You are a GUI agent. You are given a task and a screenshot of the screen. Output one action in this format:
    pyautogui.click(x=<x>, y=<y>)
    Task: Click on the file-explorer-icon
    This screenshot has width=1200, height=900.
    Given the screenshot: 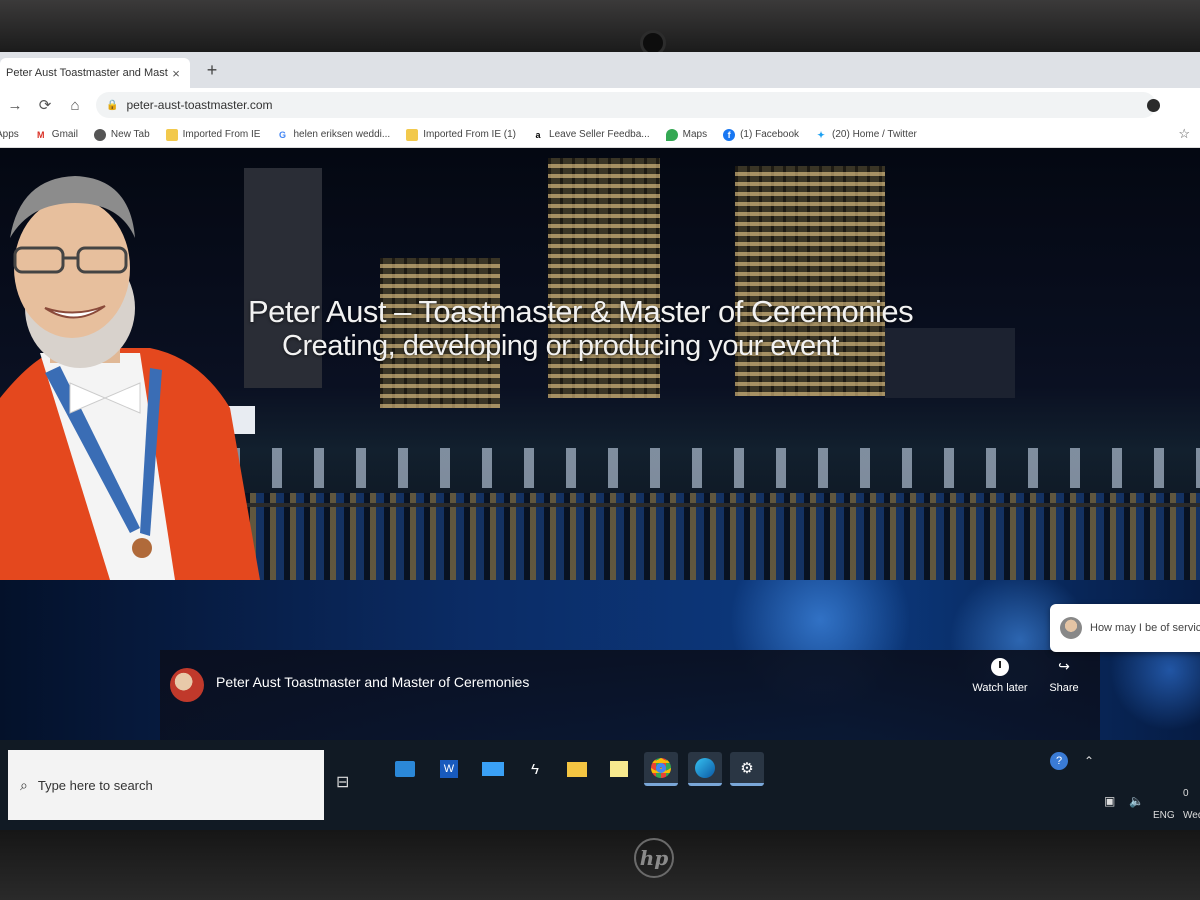 What is the action you would take?
    pyautogui.click(x=577, y=769)
    